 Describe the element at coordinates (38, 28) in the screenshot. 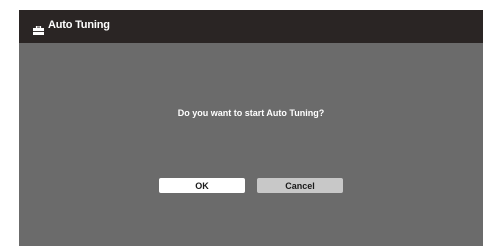

I see `toolbox-icon` at that location.